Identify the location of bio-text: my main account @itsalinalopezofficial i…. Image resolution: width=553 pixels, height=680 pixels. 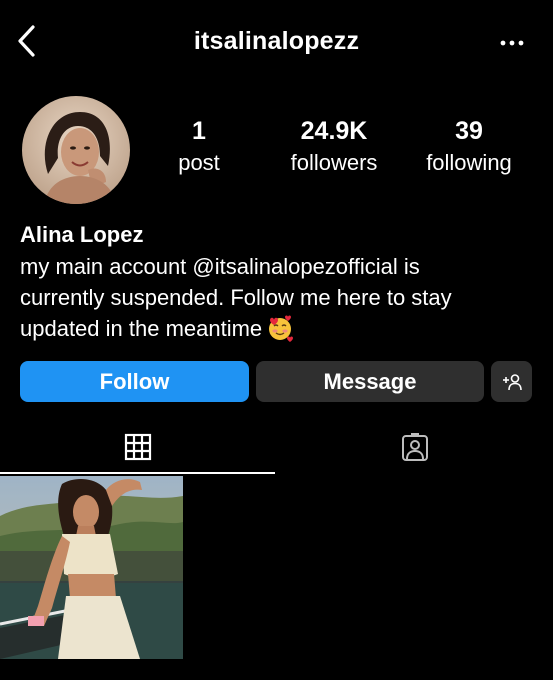
(280, 300).